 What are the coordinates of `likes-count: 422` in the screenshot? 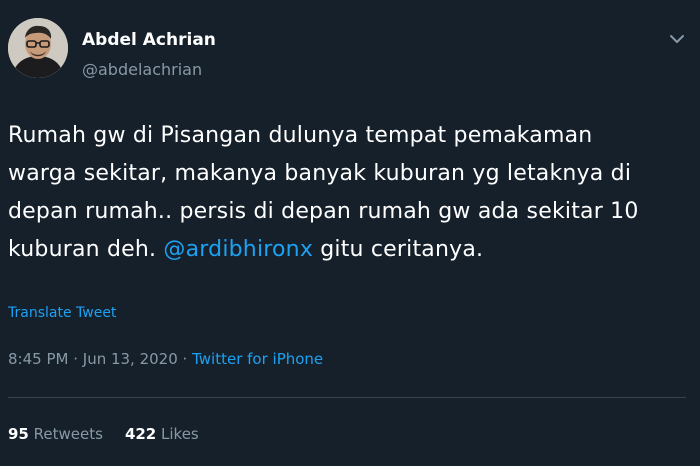 It's located at (140, 434).